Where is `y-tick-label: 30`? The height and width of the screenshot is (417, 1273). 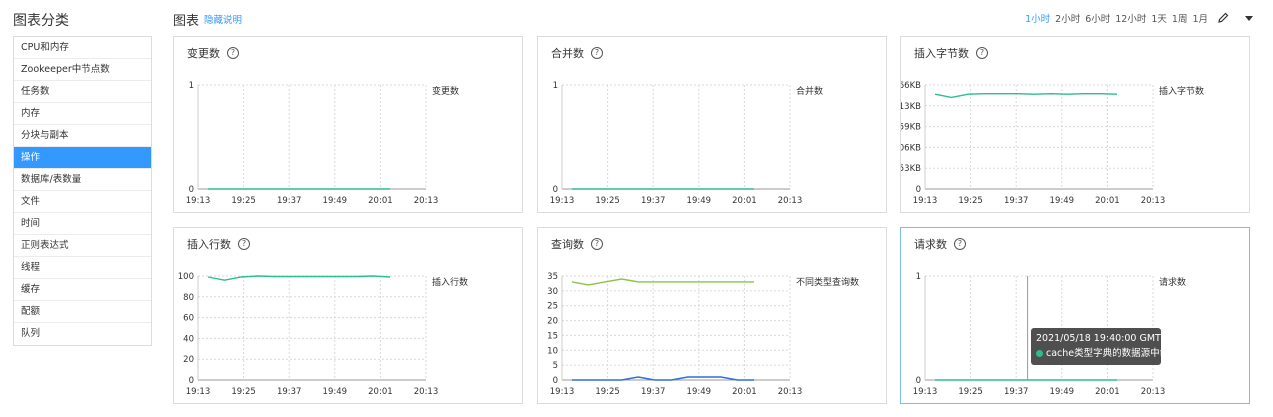
y-tick-label: 30 is located at coordinates (552, 292).